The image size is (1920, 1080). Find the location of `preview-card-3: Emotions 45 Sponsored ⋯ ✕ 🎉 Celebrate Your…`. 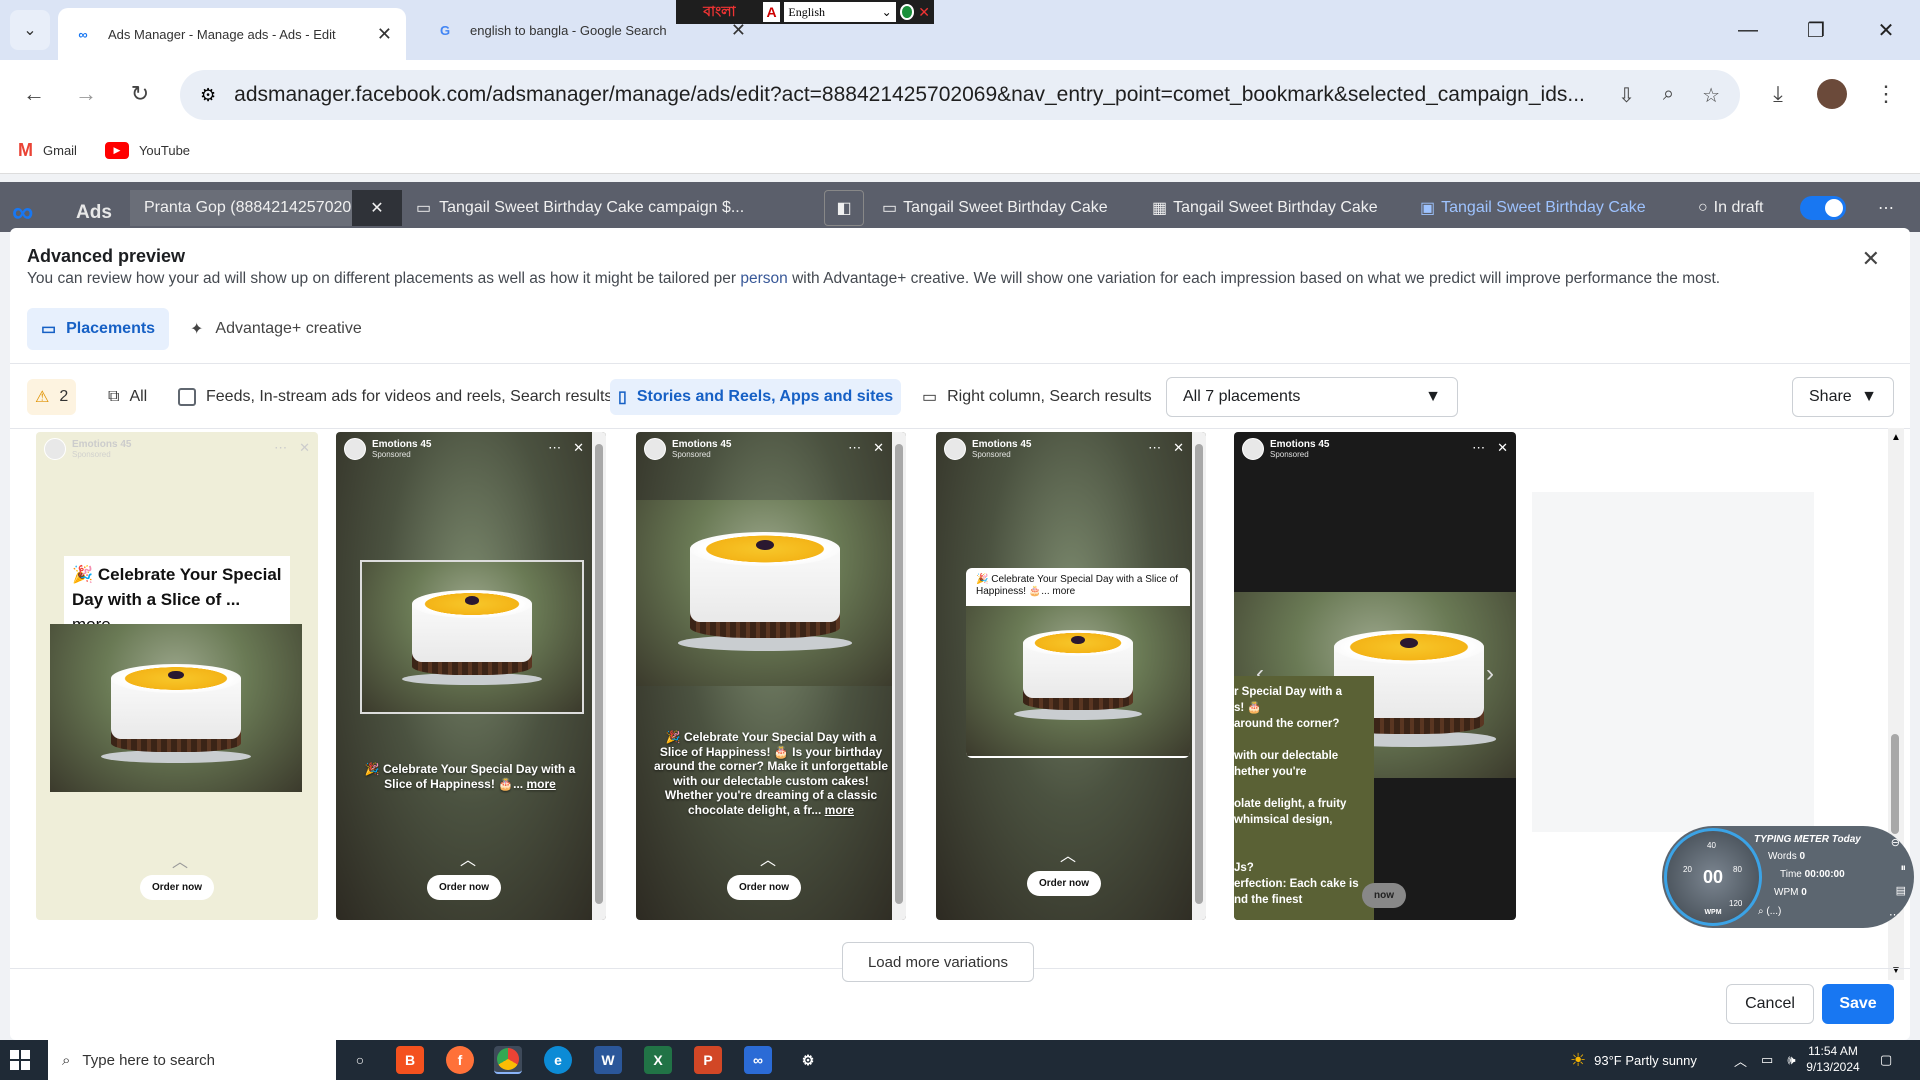

preview-card-3: Emotions 45 Sponsored ⋯ ✕ 🎉 Celebrate Your… is located at coordinates (771, 676).